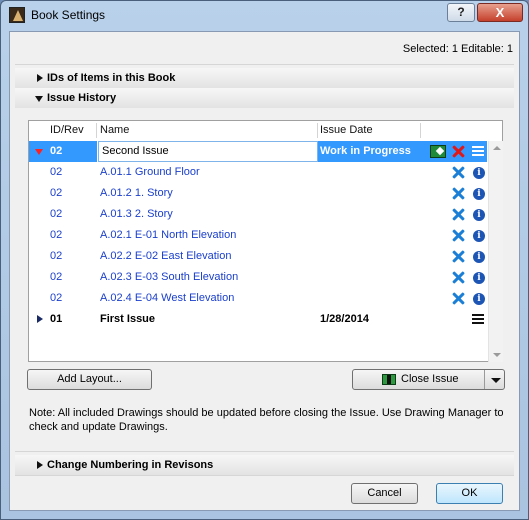  I want to click on issue-name-field: Second Issue, so click(208, 151).